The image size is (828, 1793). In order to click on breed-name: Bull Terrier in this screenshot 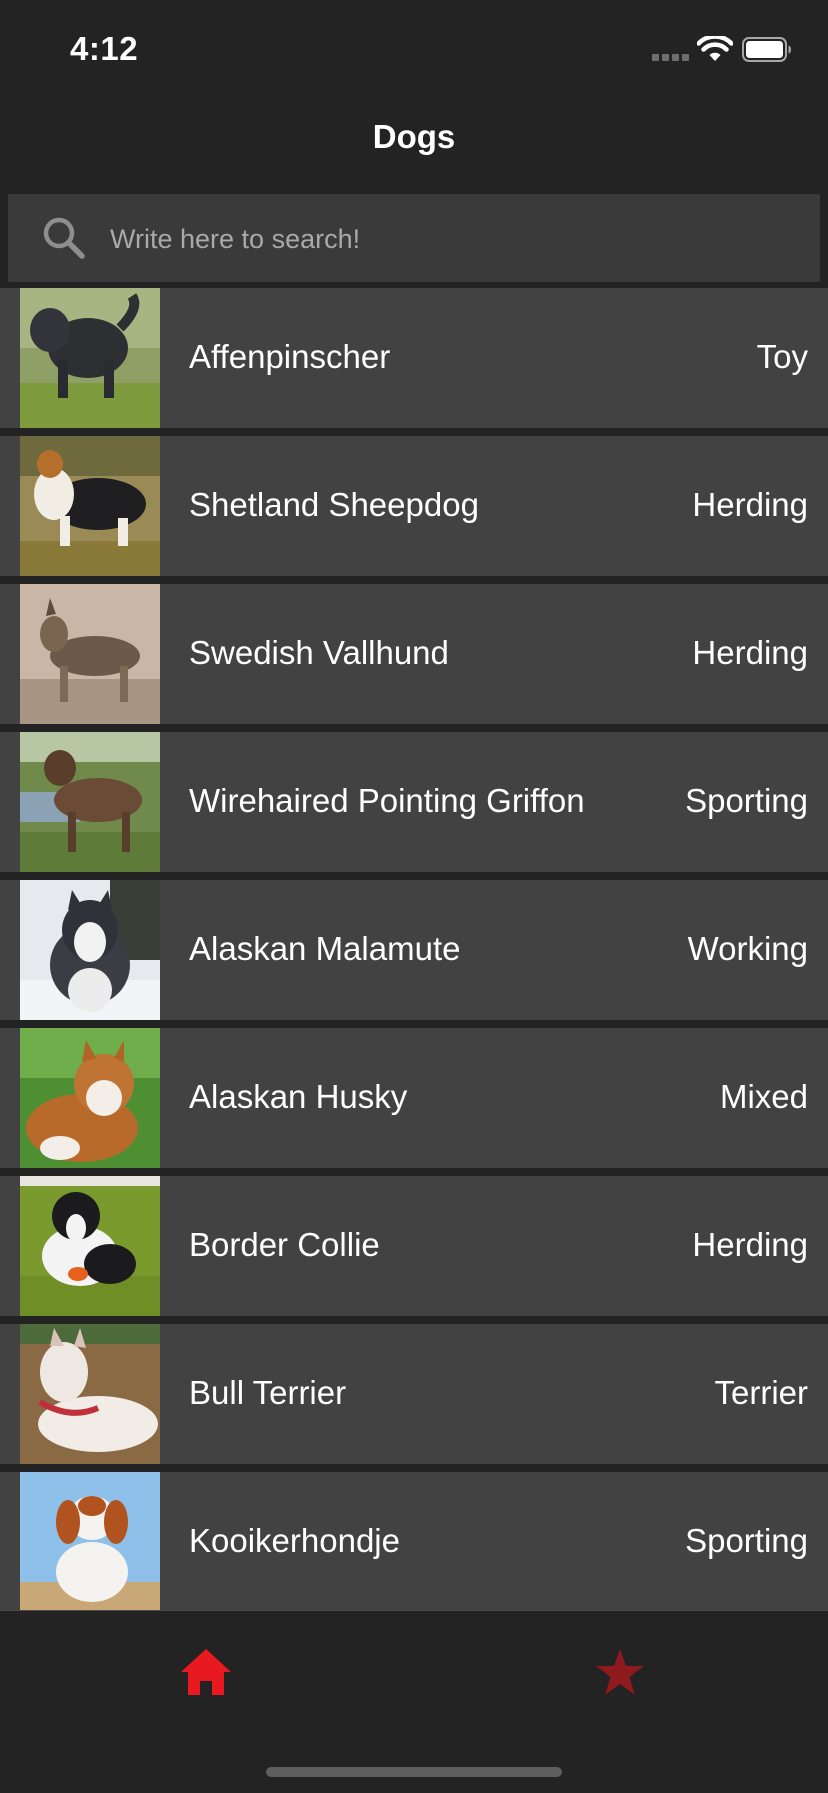, I will do `click(268, 1392)`.